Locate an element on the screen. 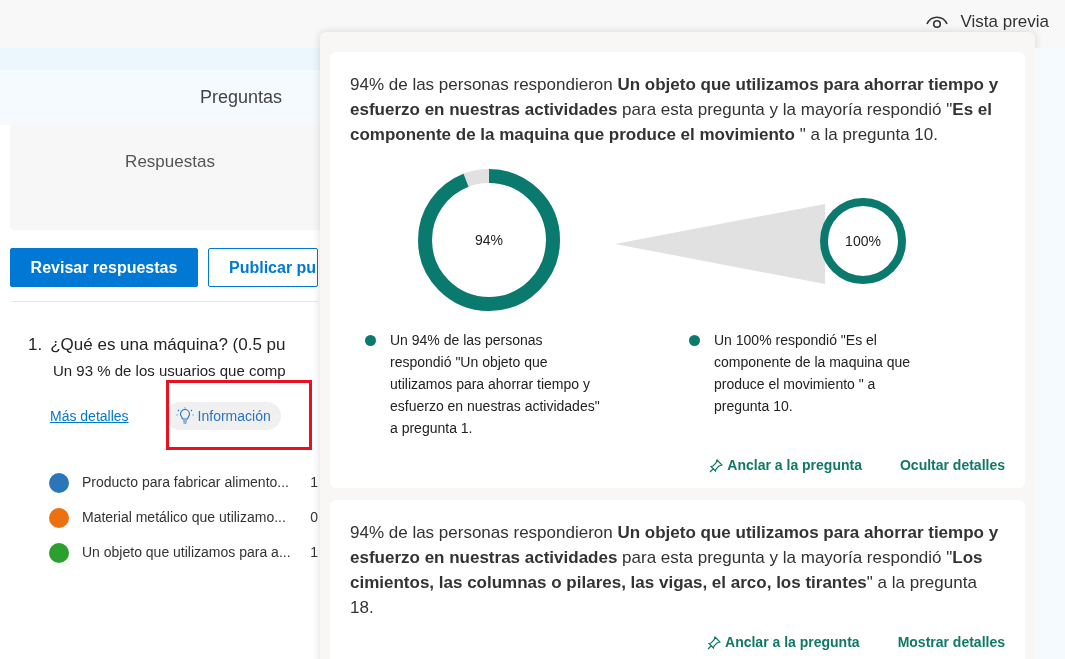  summary-label: Respuestas is located at coordinates (170, 161).